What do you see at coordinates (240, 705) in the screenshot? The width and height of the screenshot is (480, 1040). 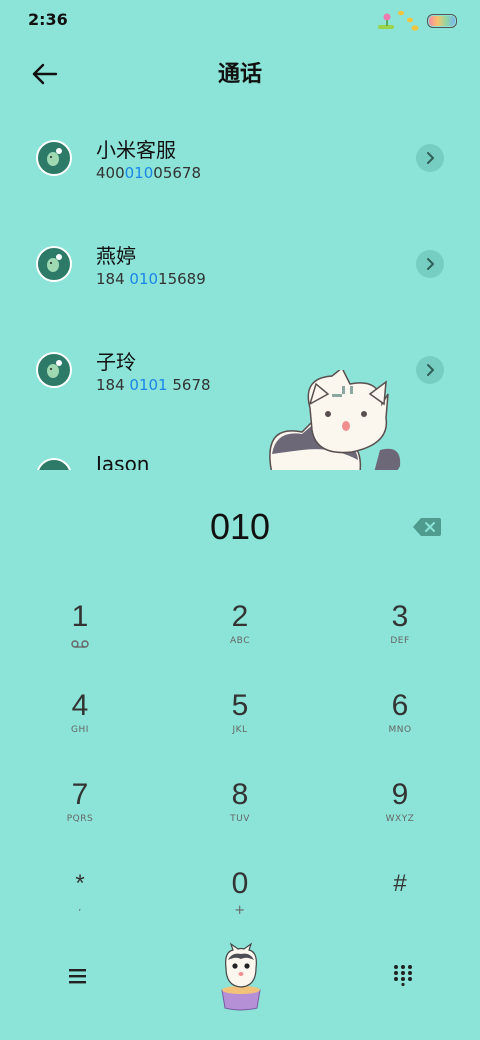 I see `key-digit: 5` at bounding box center [240, 705].